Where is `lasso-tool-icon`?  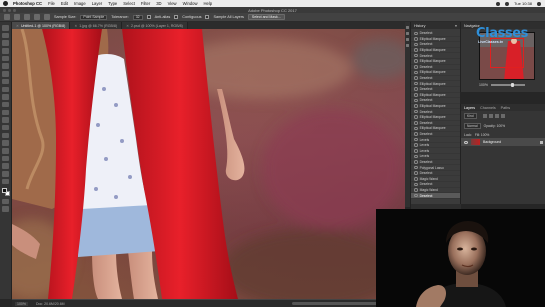 lasso-tool-icon is located at coordinates (5, 43).